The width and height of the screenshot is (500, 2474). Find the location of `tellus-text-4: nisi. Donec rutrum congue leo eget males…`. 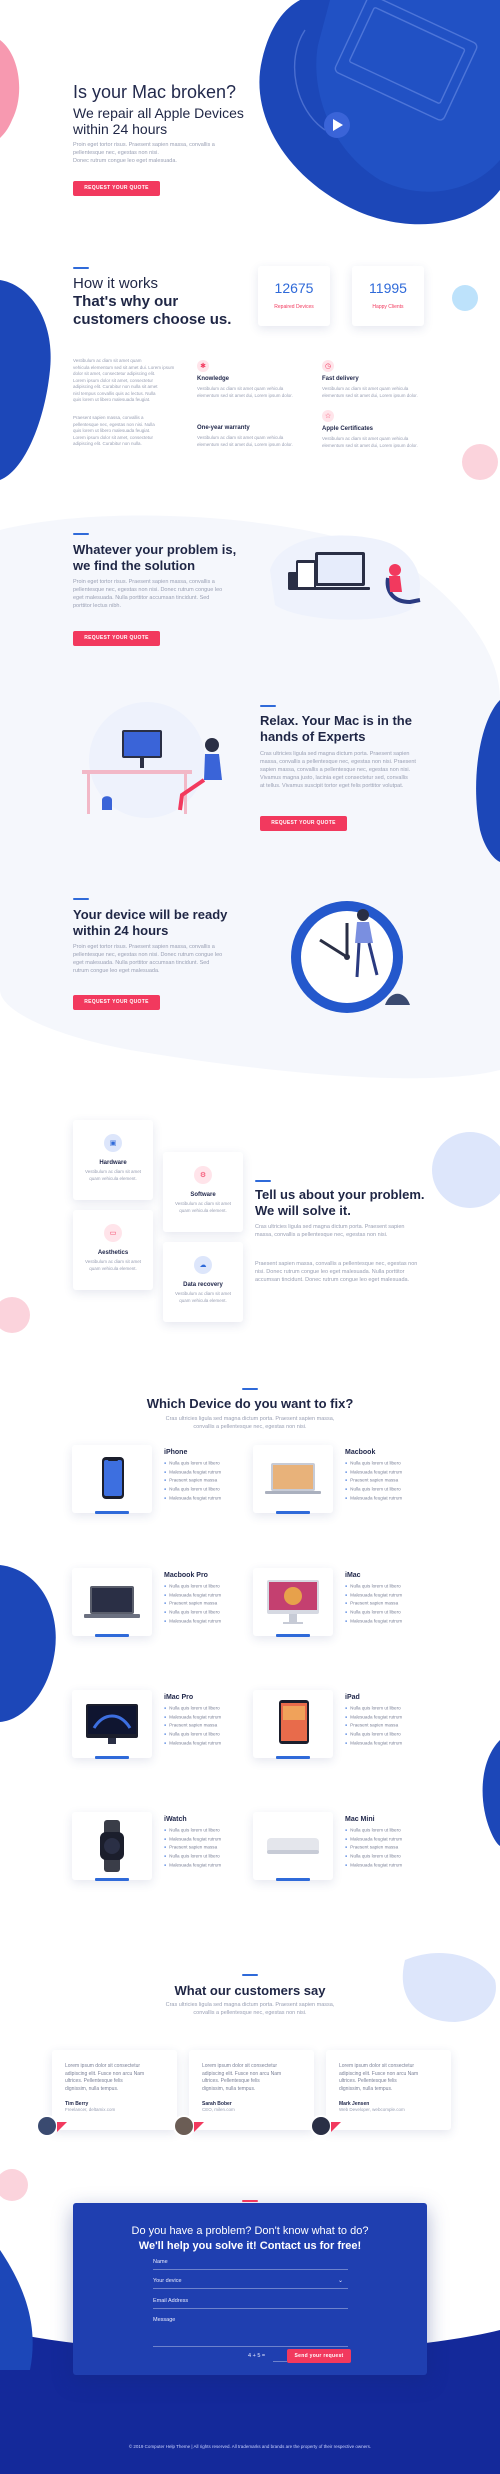

tellus-text-4: nisi. Donec rutrum congue leo eget males… is located at coordinates (330, 1272).